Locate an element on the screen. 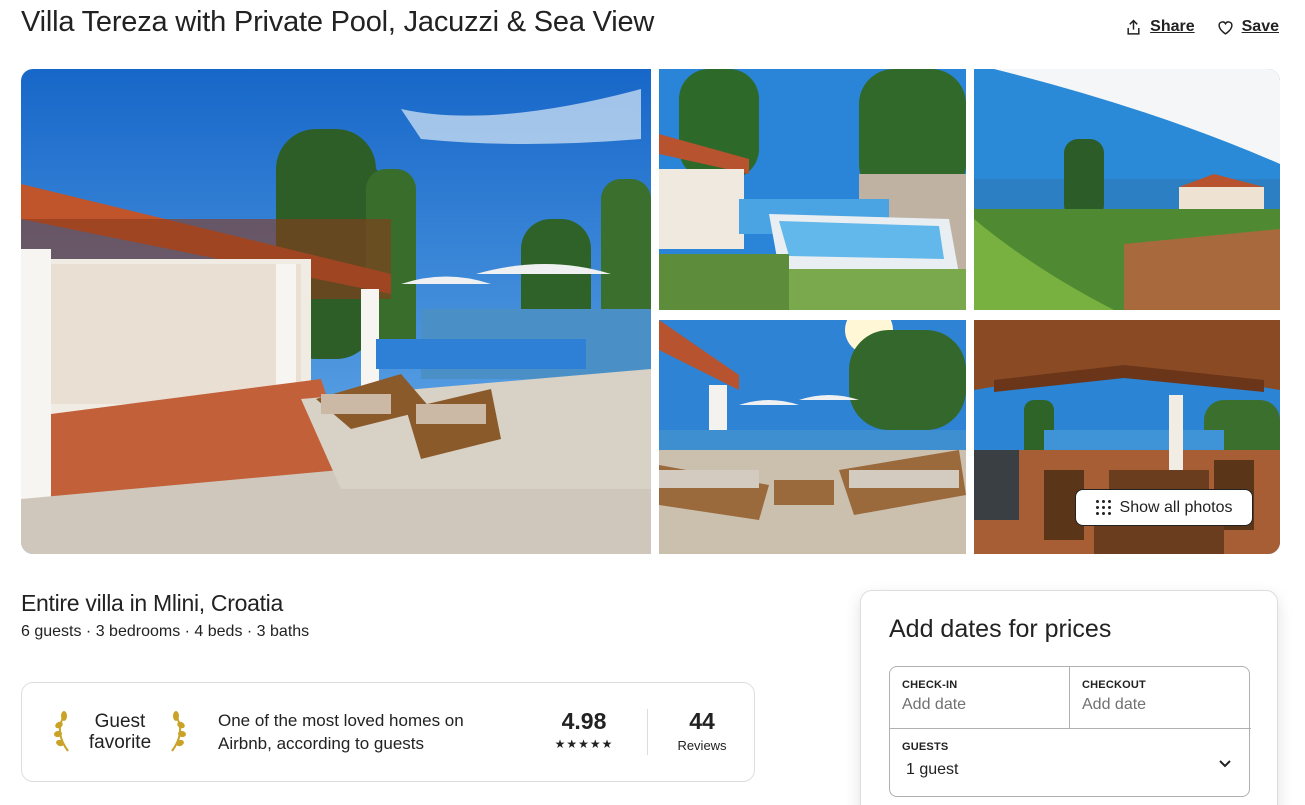 The height and width of the screenshot is (805, 1305). show-all-photos-button: Show all photos is located at coordinates (1164, 507).